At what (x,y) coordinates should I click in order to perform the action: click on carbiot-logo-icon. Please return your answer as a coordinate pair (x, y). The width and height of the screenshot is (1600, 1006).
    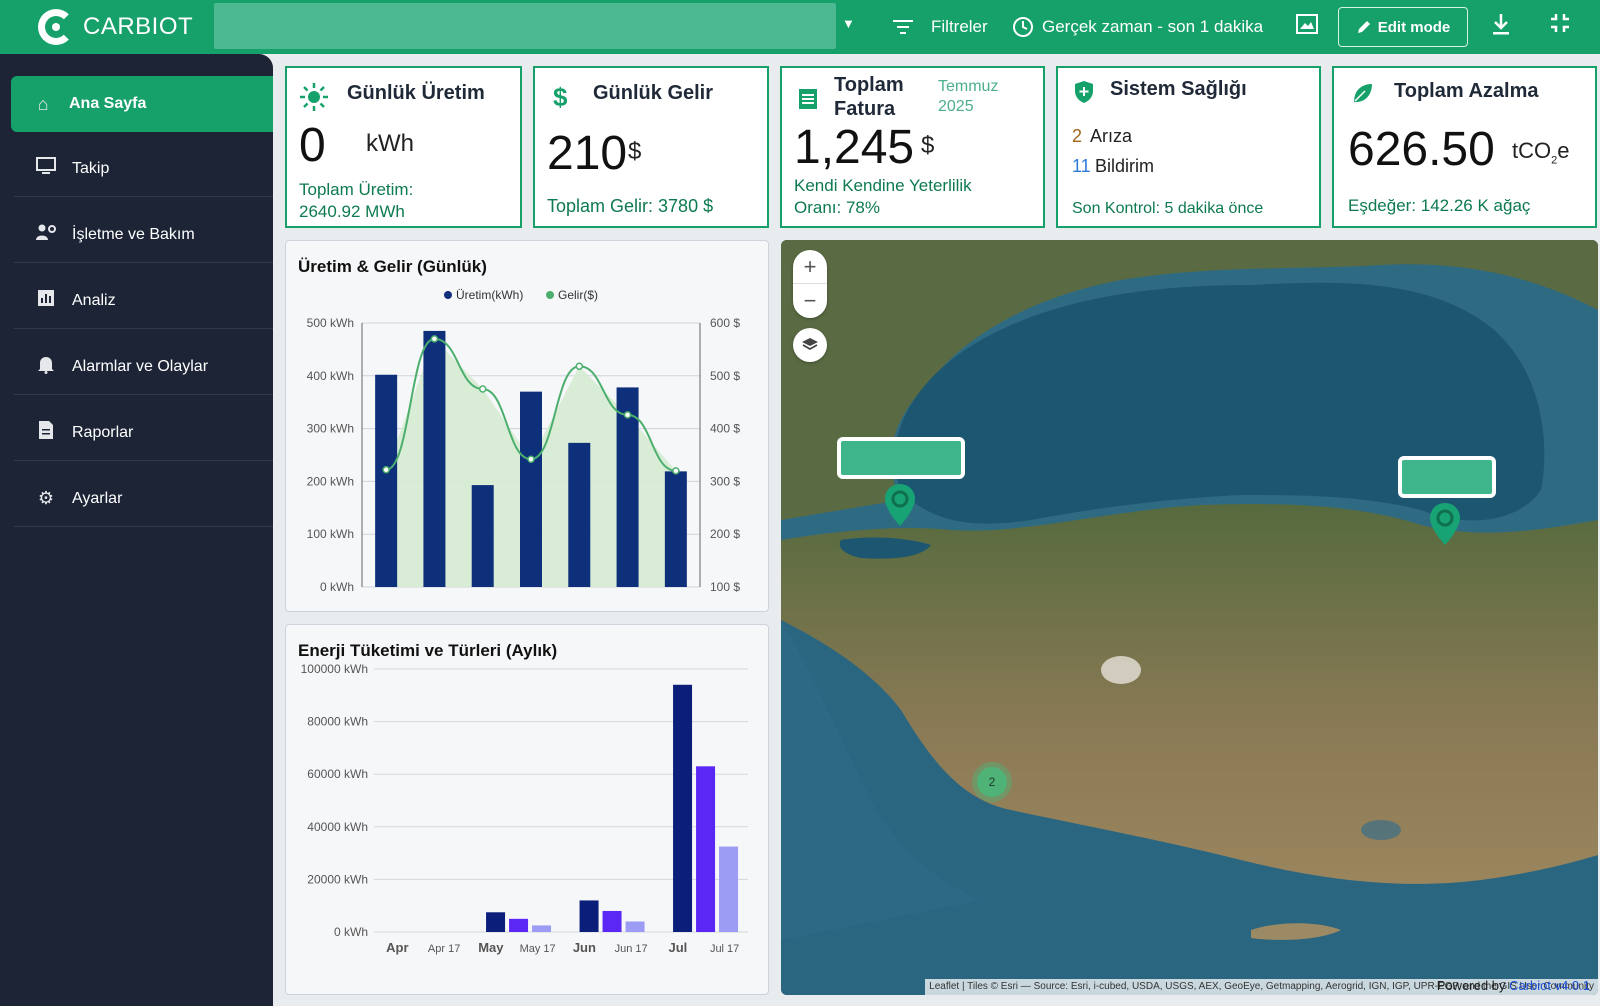
    Looking at the image, I should click on (56, 27).